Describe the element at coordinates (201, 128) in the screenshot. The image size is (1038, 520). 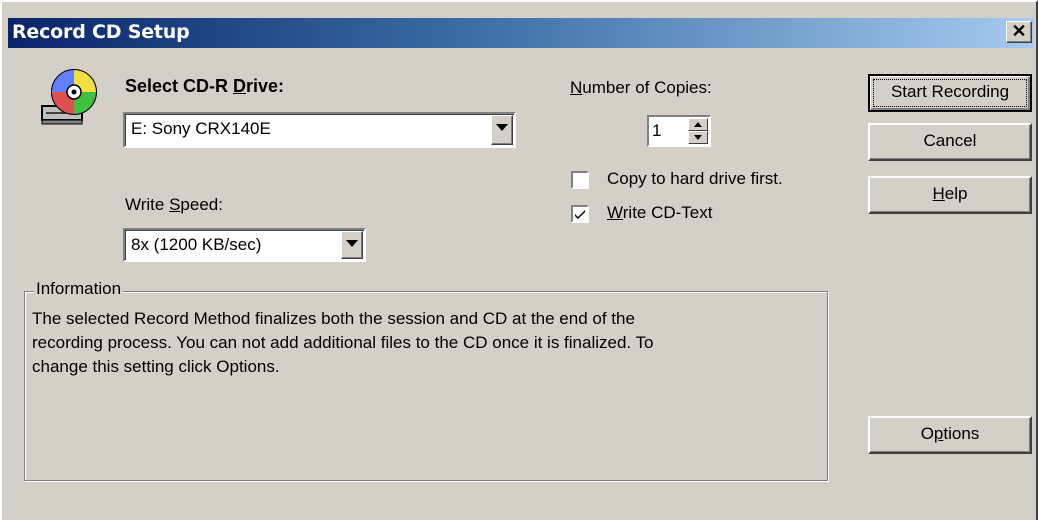
I see `drive-select-value: E: Sony CRX140E` at that location.